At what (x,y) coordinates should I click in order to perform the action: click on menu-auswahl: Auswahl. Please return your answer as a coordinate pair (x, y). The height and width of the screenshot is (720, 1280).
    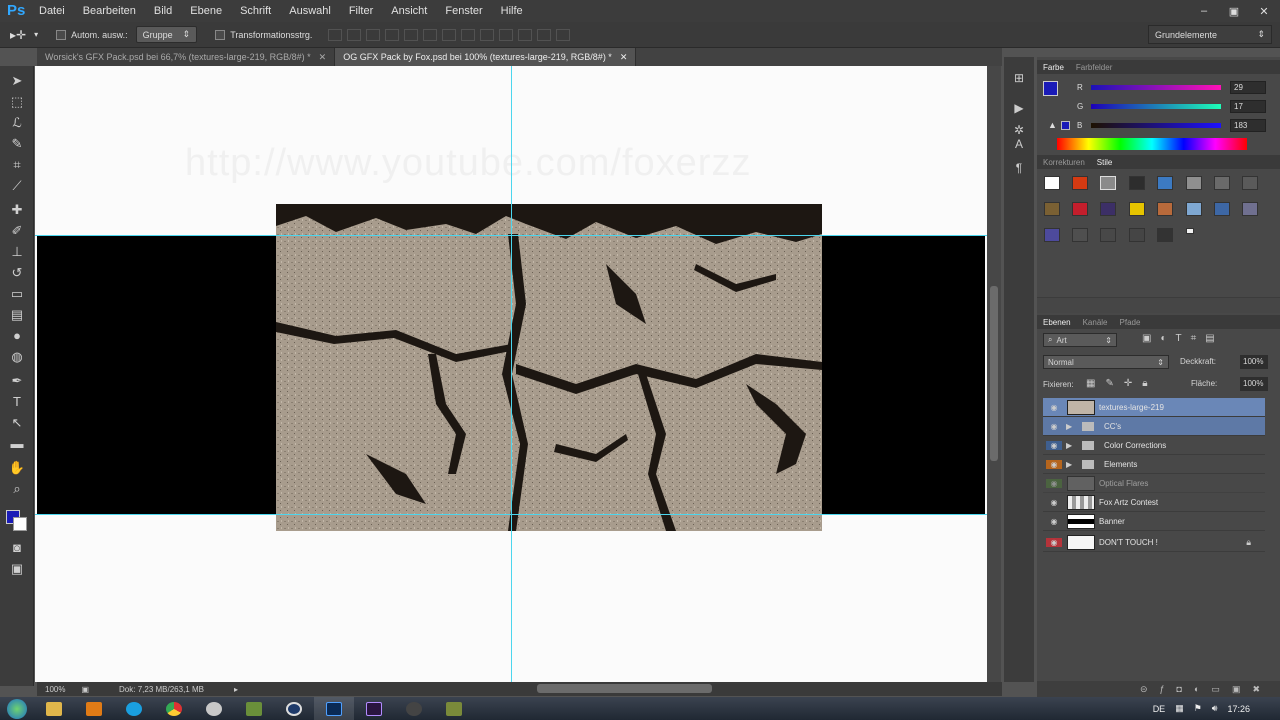
    Looking at the image, I should click on (310, 11).